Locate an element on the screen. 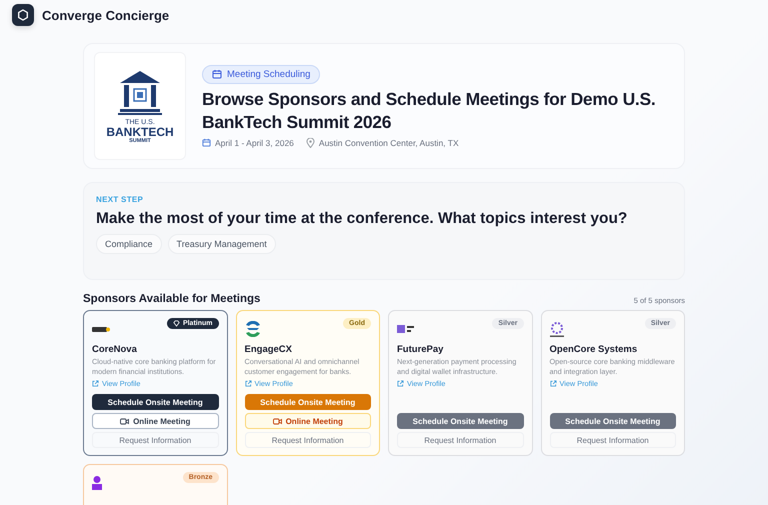  location-pin-icon is located at coordinates (310, 143).